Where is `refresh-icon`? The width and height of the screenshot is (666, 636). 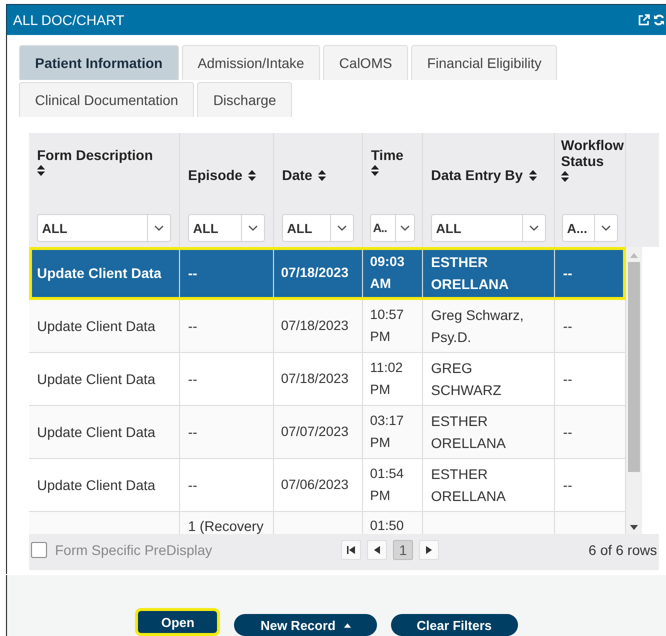 refresh-icon is located at coordinates (659, 20).